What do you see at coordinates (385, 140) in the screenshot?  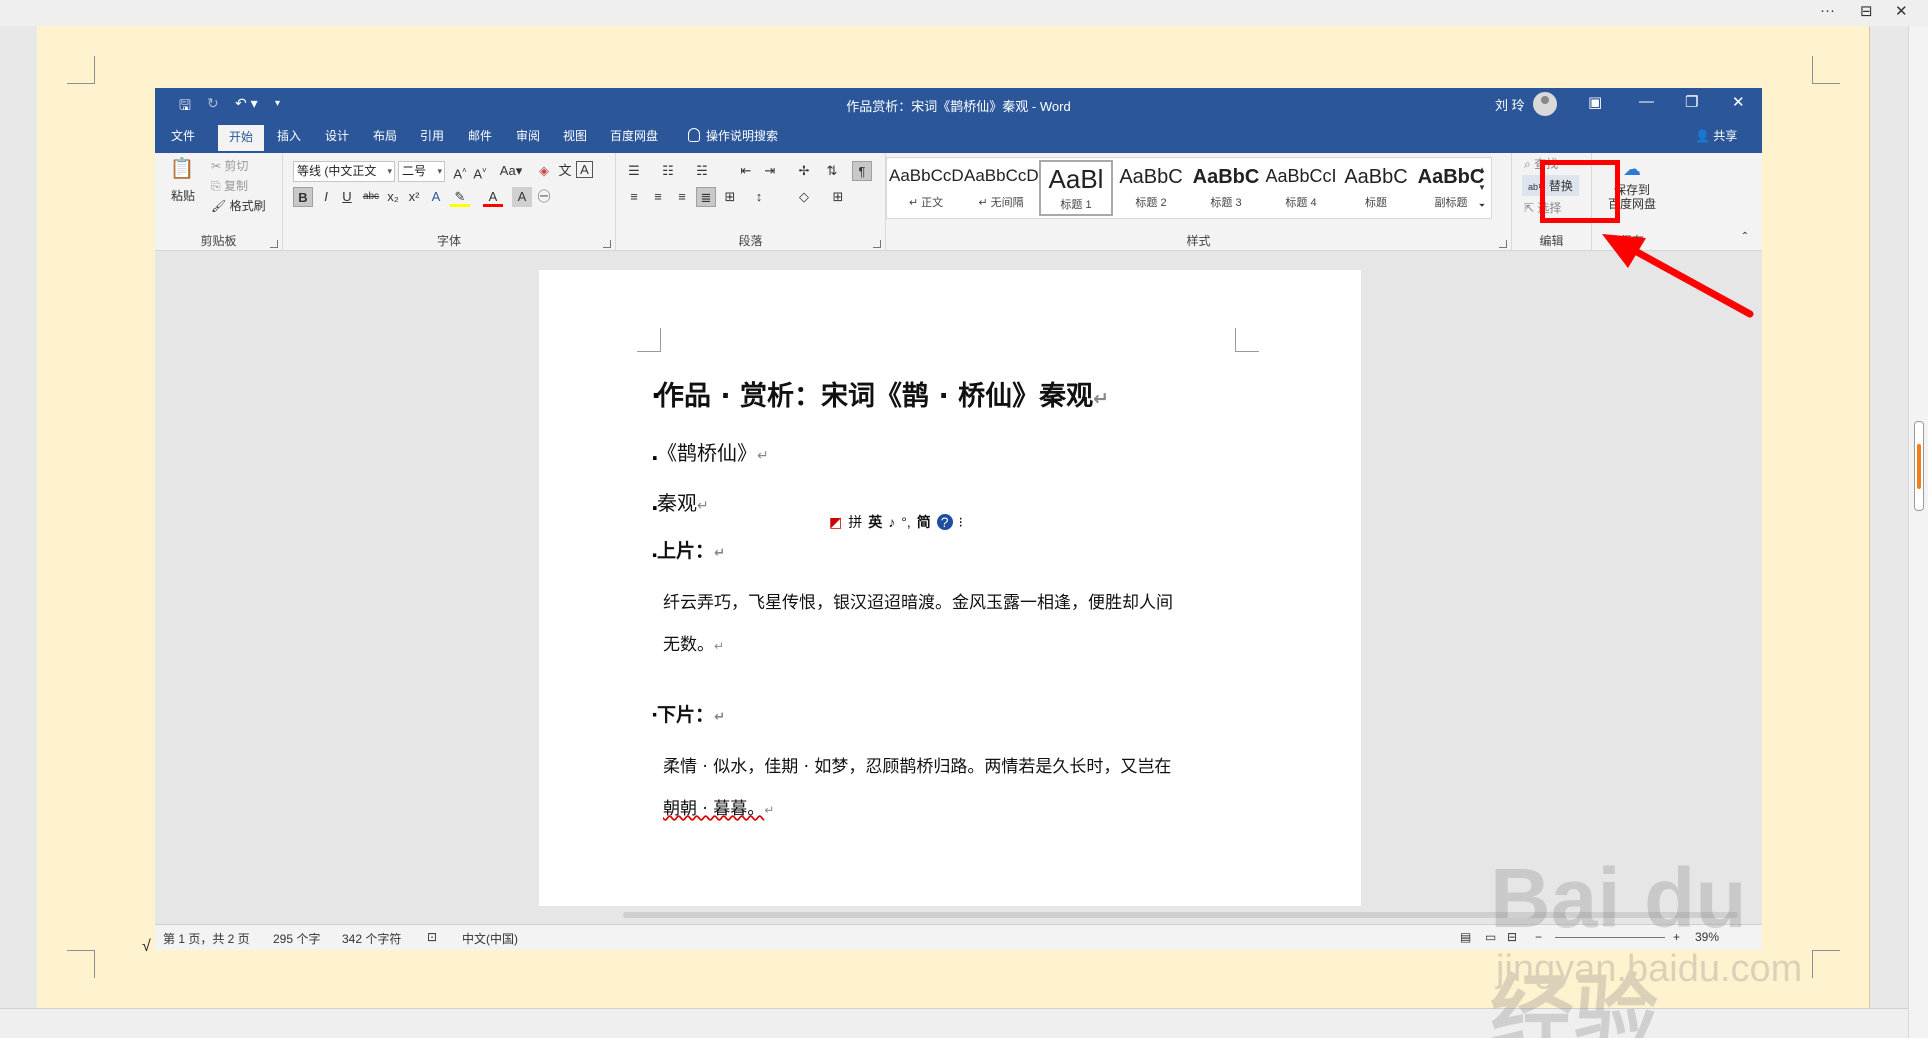 I see `tab-layout: 布局` at bounding box center [385, 140].